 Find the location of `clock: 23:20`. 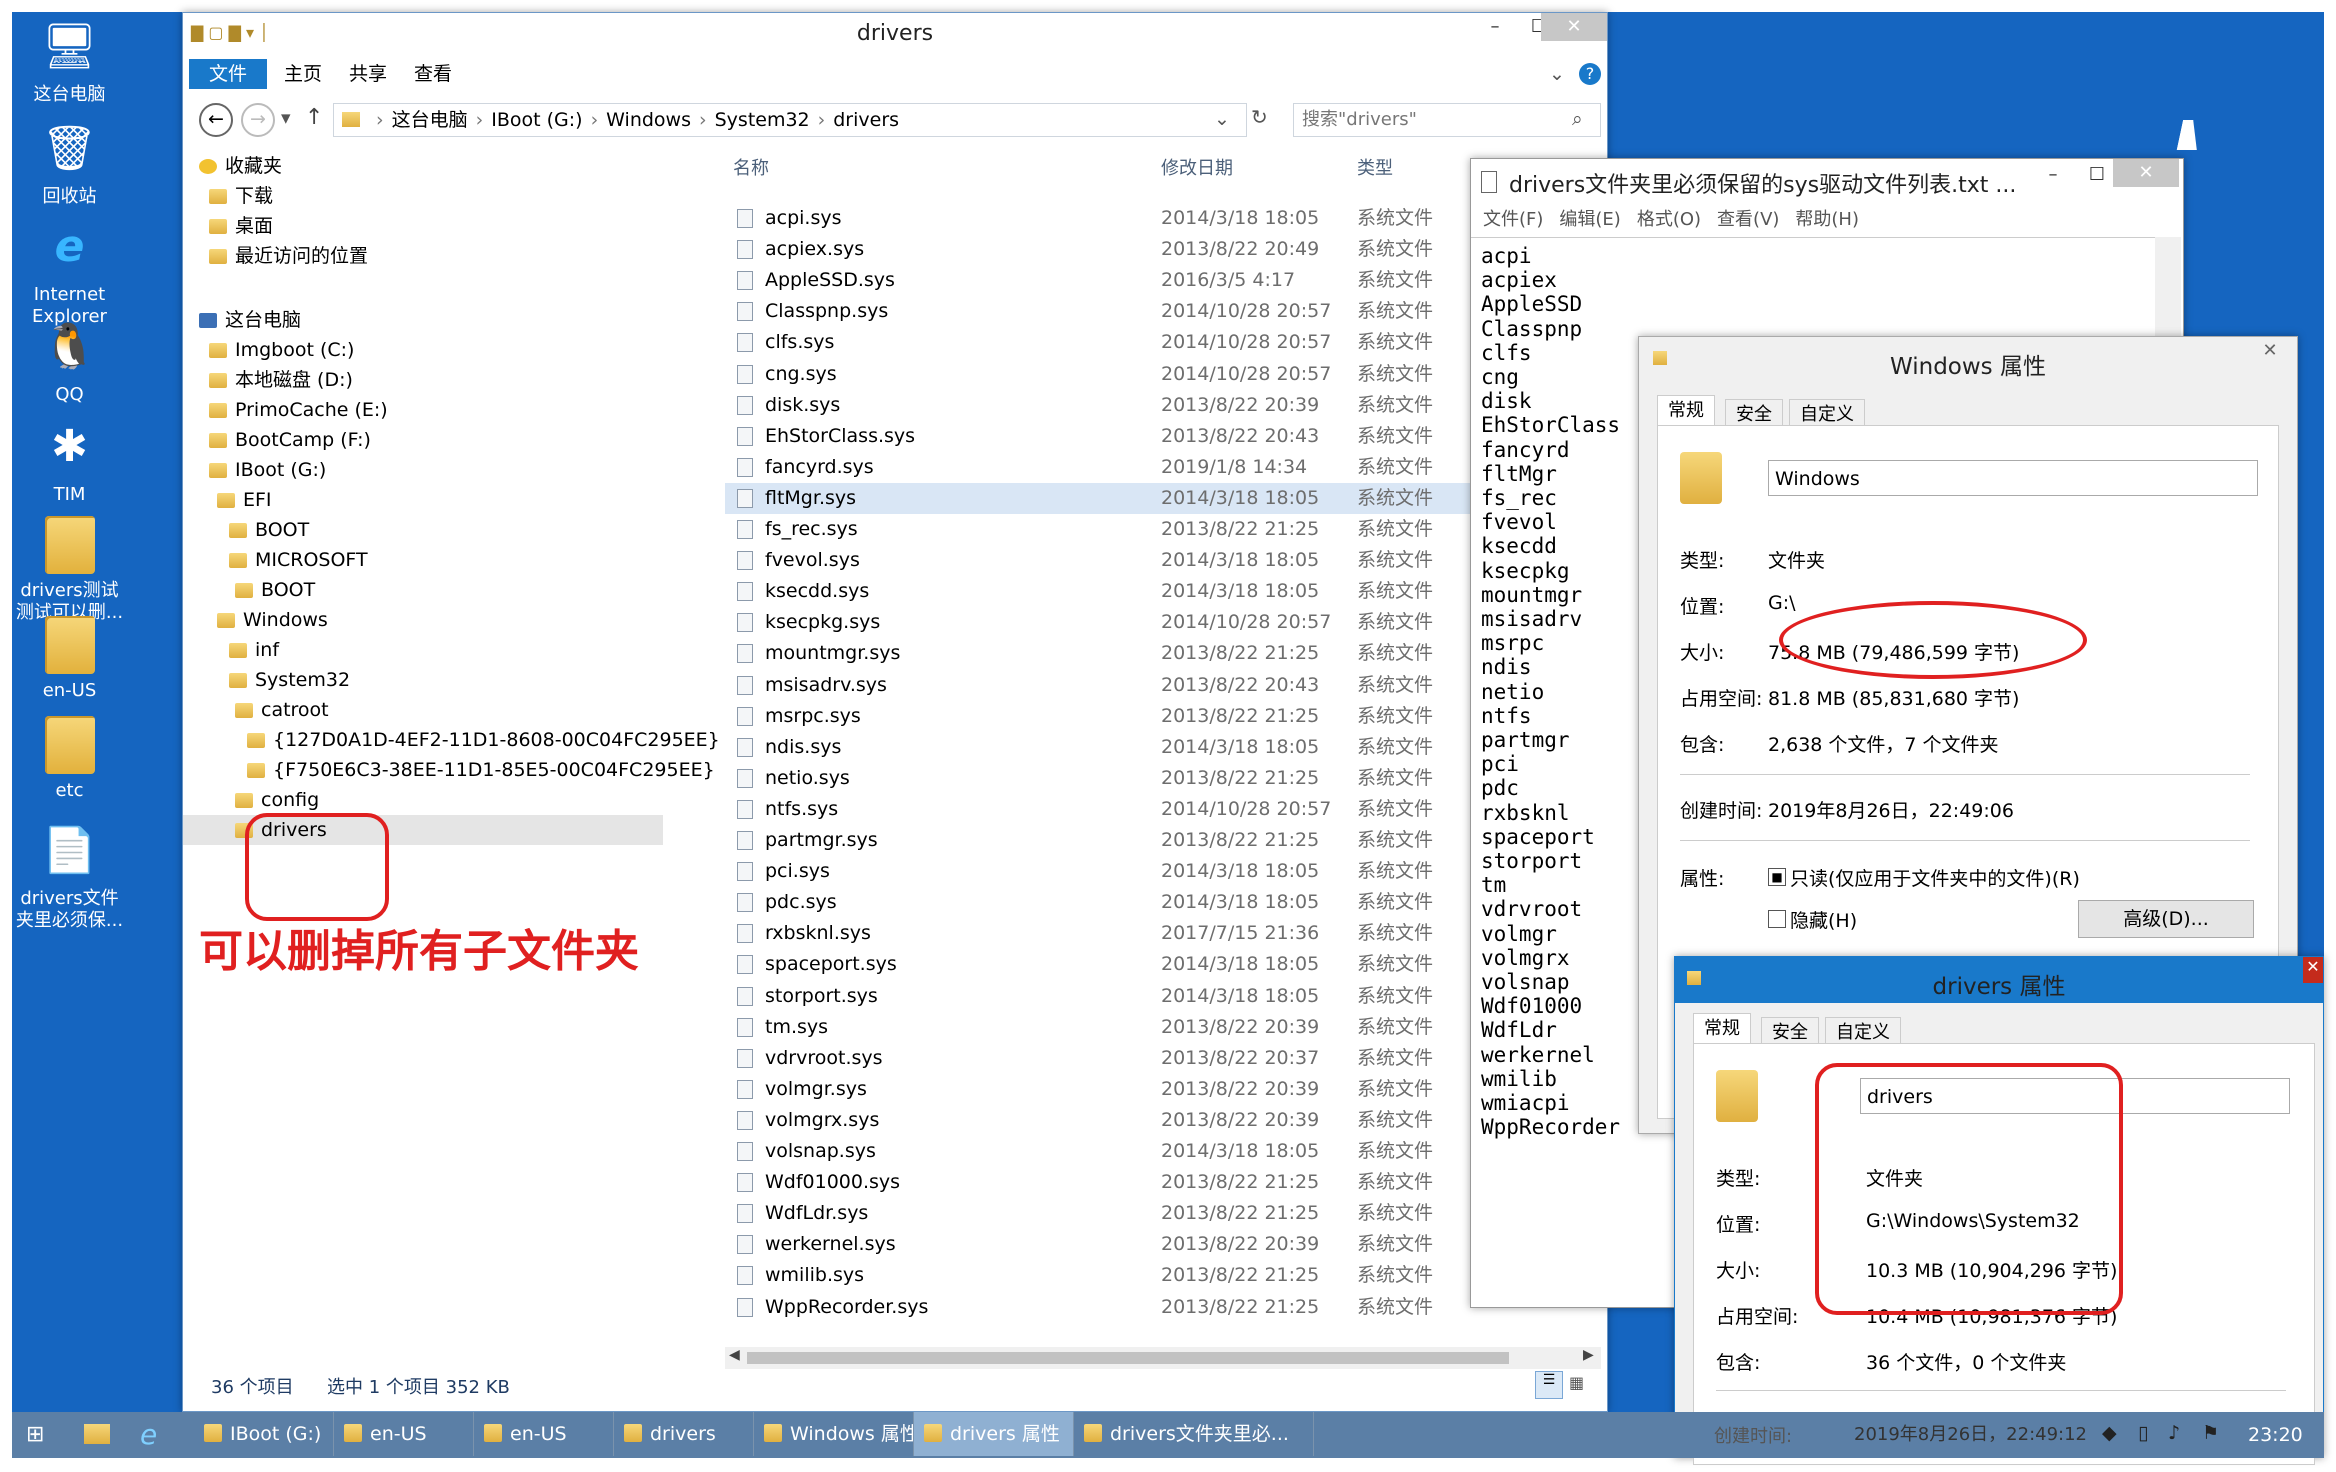

clock: 23:20 is located at coordinates (2275, 1435).